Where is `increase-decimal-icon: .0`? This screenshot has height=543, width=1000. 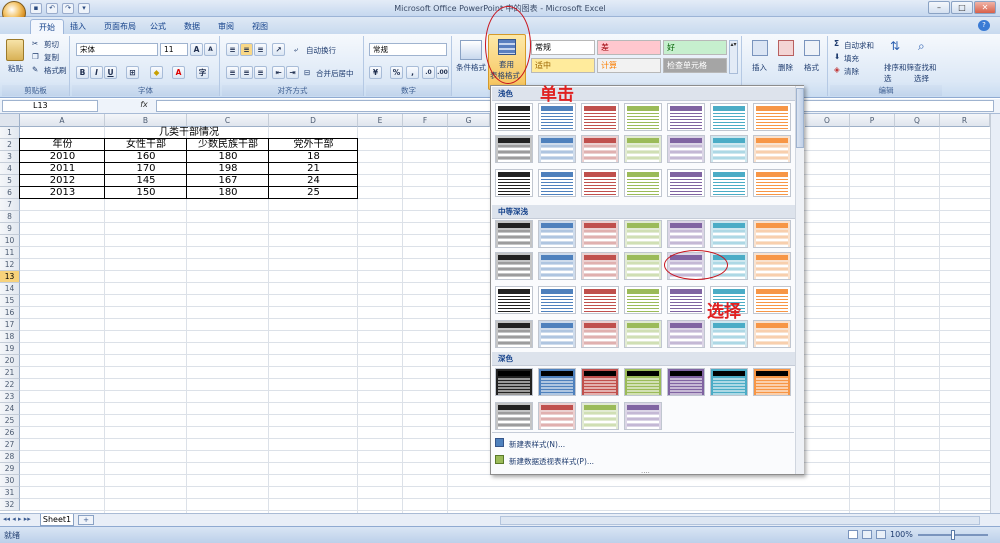
increase-decimal-icon: .0 is located at coordinates (428, 72).